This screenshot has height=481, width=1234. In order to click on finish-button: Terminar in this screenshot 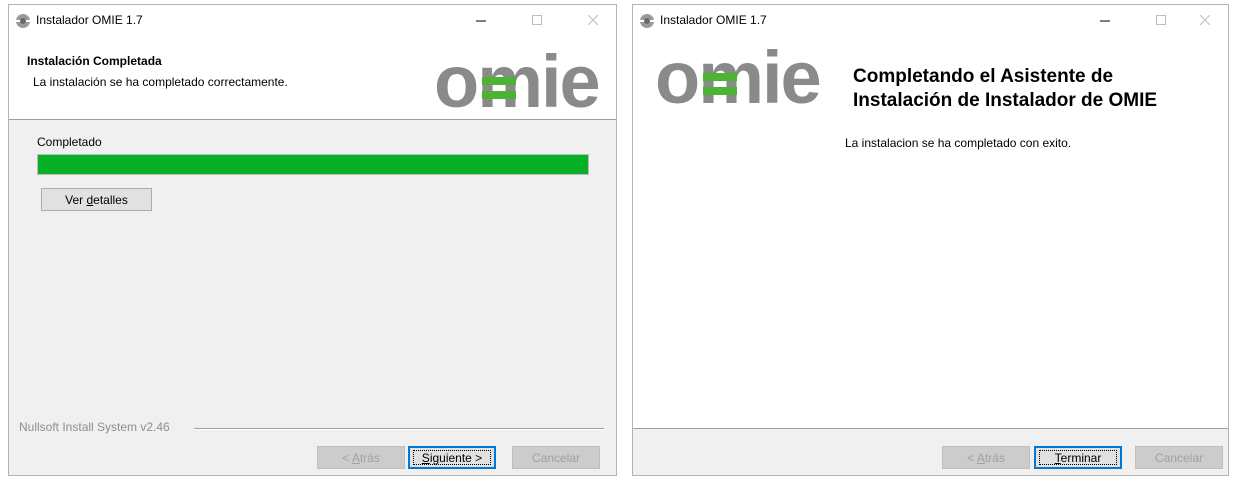, I will do `click(1078, 457)`.